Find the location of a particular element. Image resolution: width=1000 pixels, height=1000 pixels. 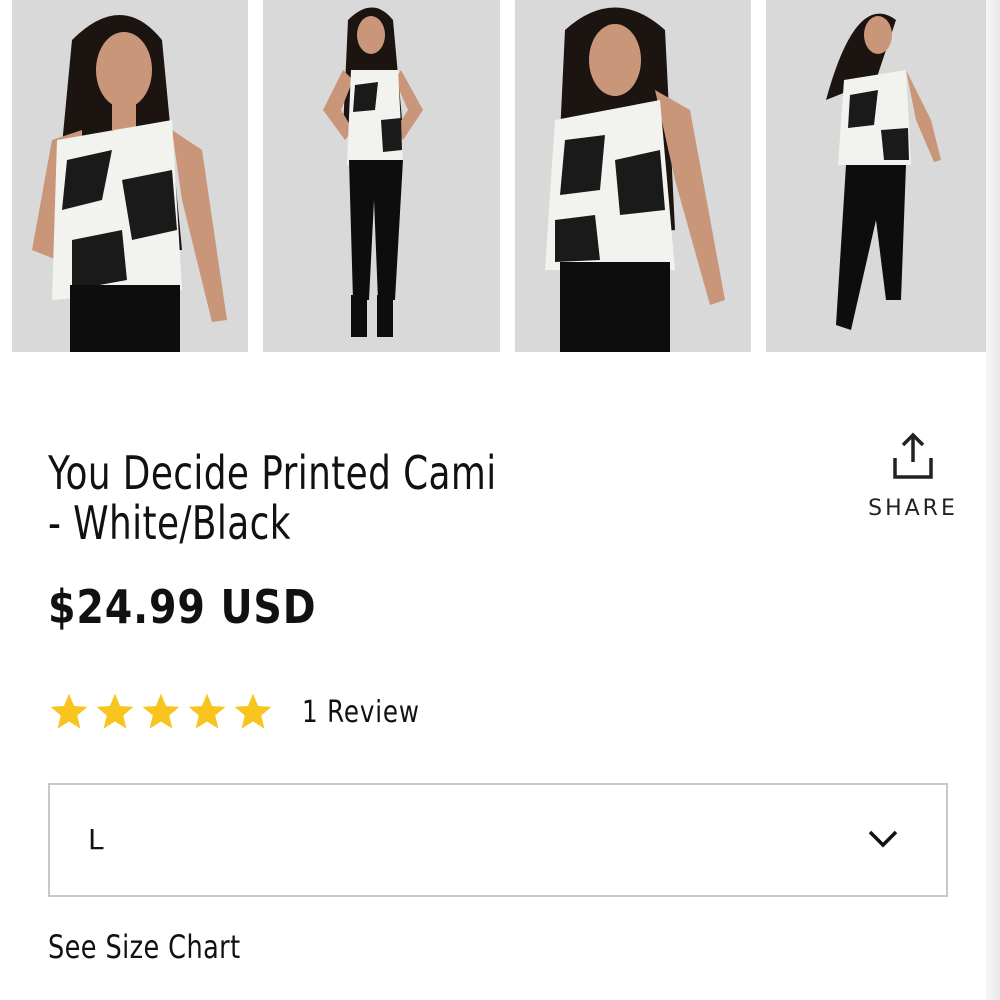

share-upload-icon is located at coordinates (913, 455).